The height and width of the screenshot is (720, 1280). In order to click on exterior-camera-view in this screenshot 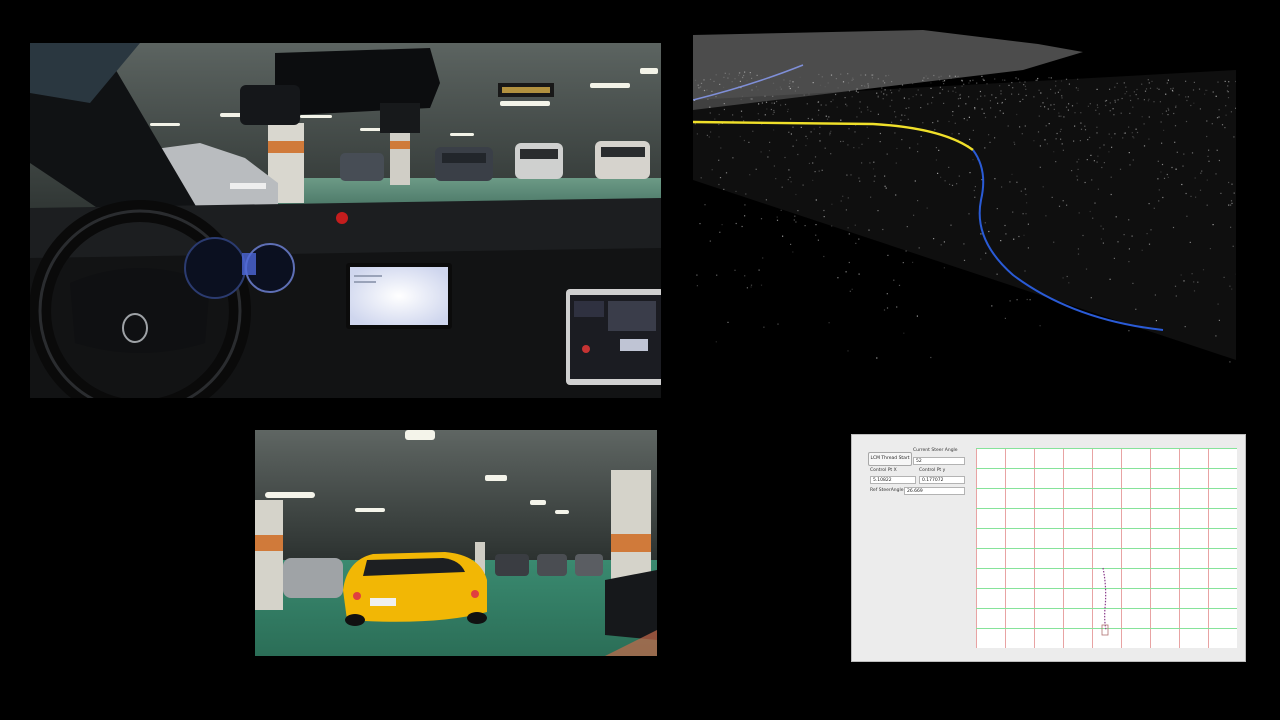, I will do `click(456, 543)`.